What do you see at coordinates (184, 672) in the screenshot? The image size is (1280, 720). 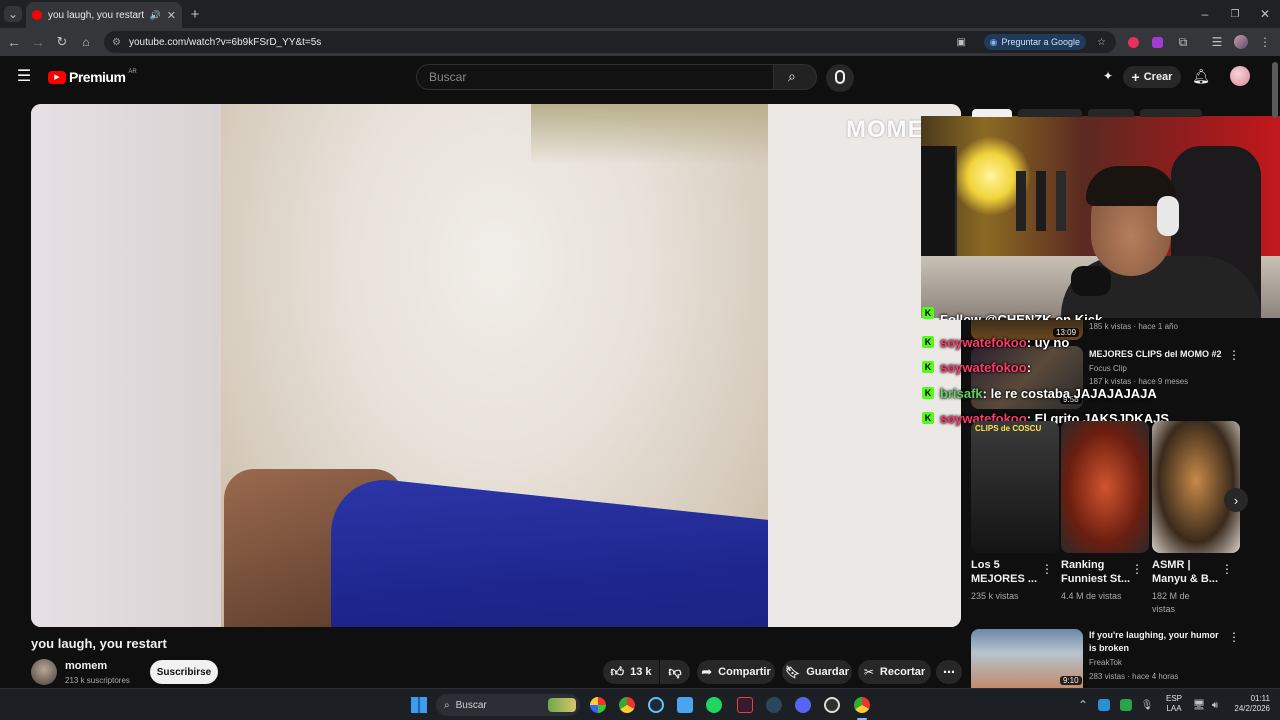 I see `subscribe-button: Suscribirse` at bounding box center [184, 672].